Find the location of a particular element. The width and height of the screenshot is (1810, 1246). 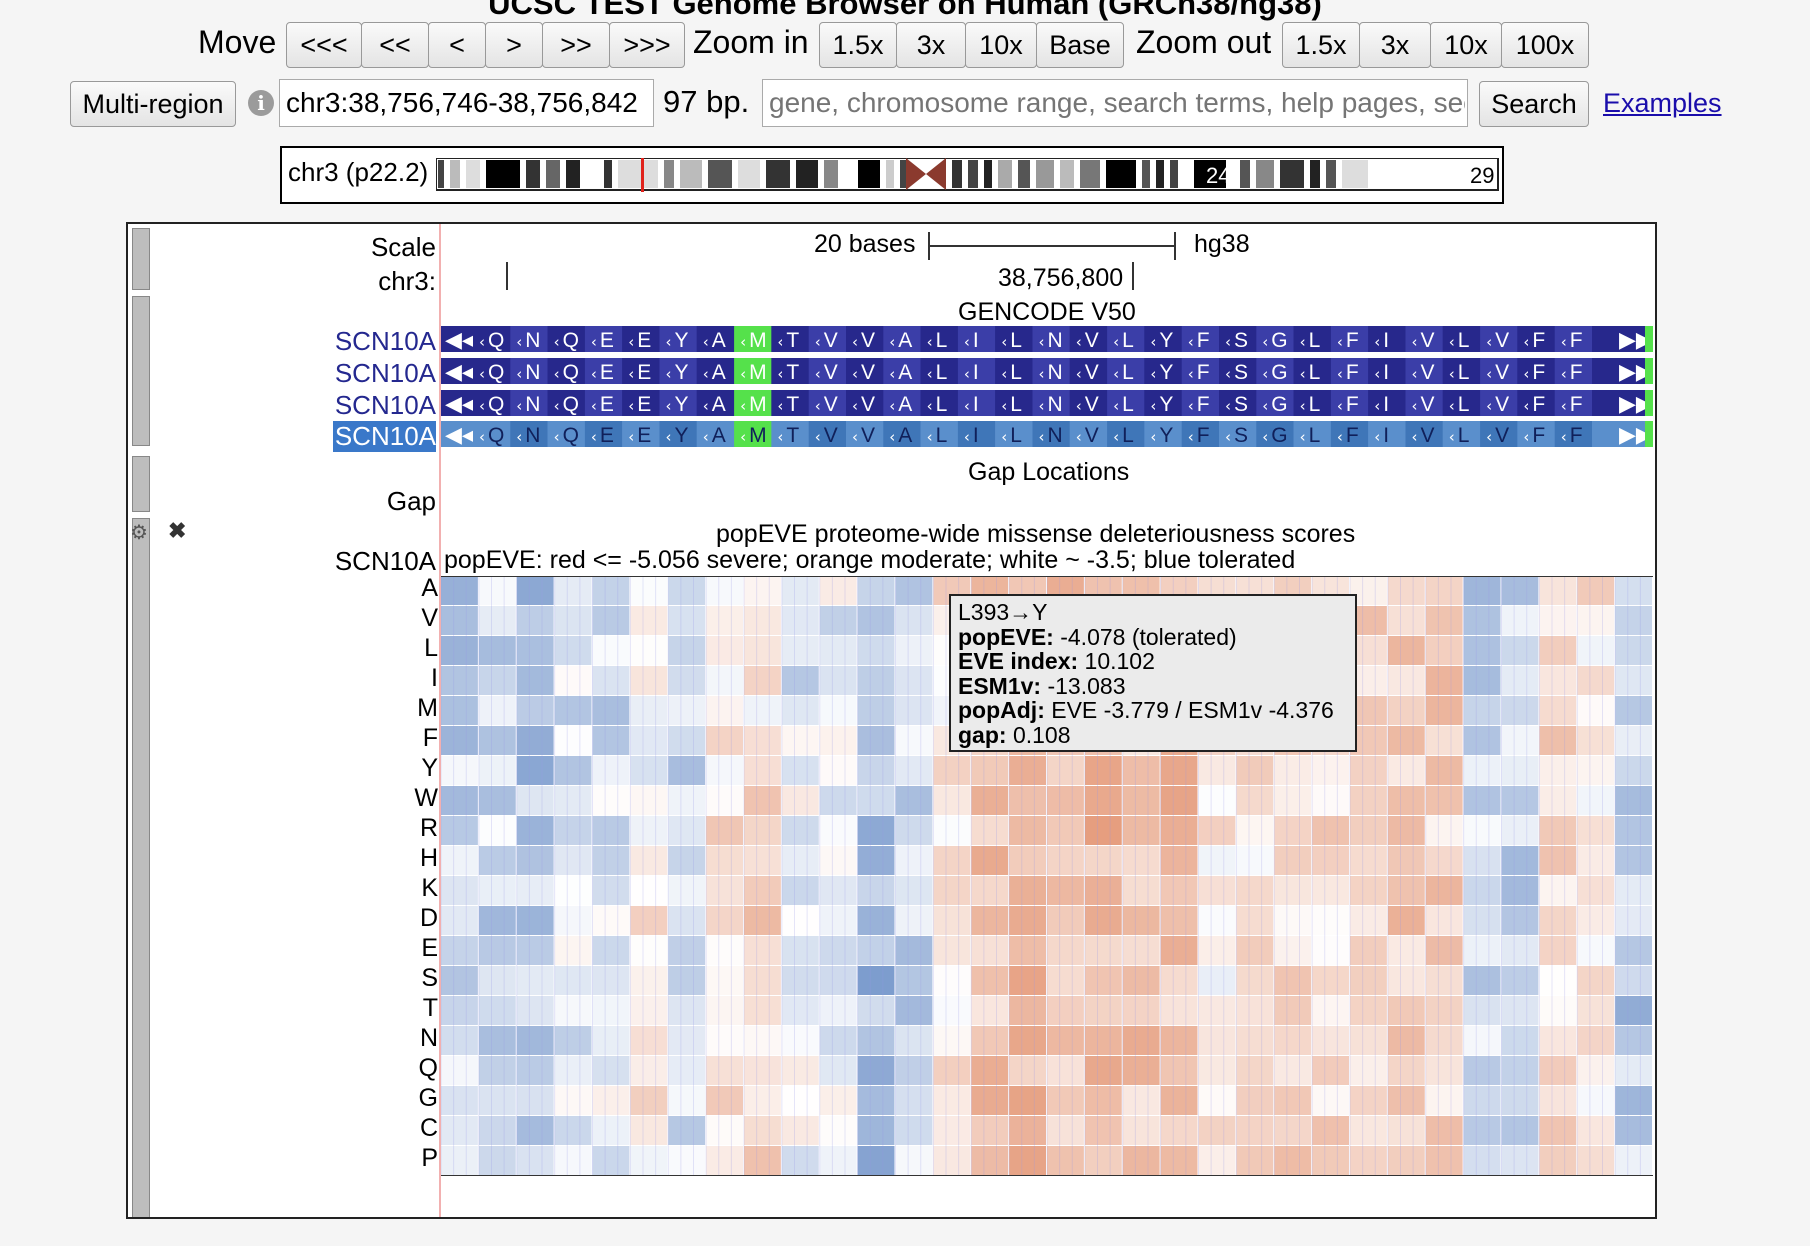

close-icon: ✖ is located at coordinates (177, 531).